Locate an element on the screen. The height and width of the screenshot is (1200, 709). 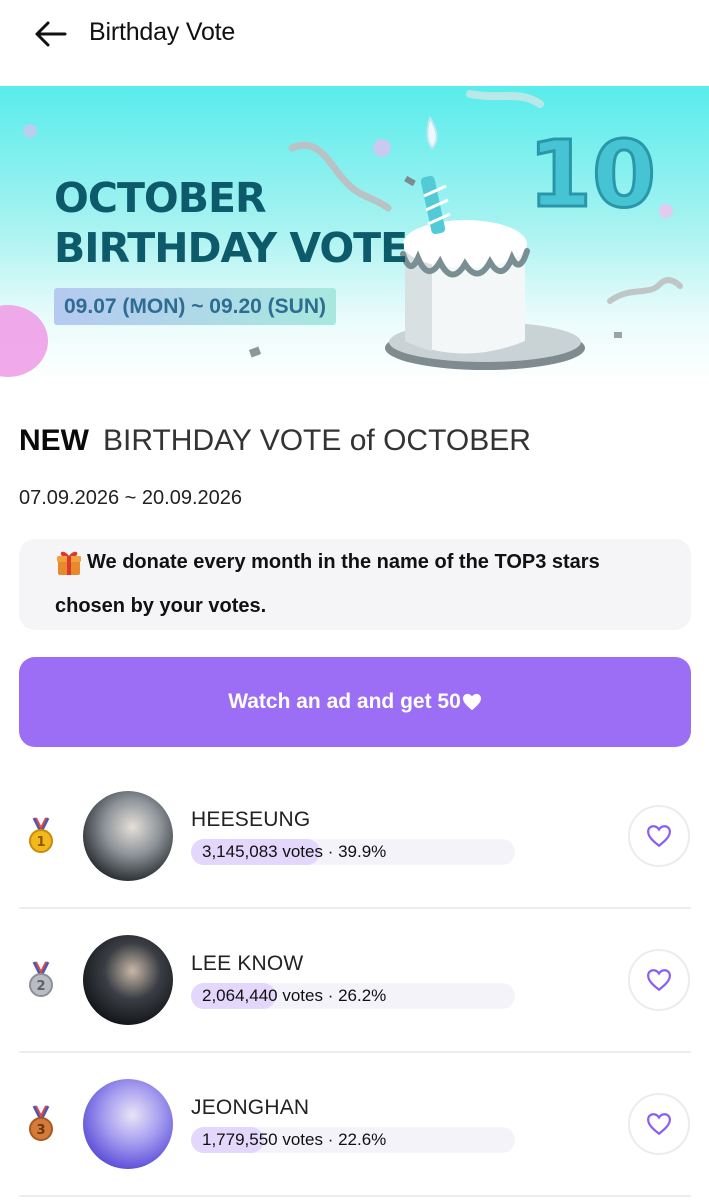
star-name: LEE KNOW is located at coordinates (247, 963).